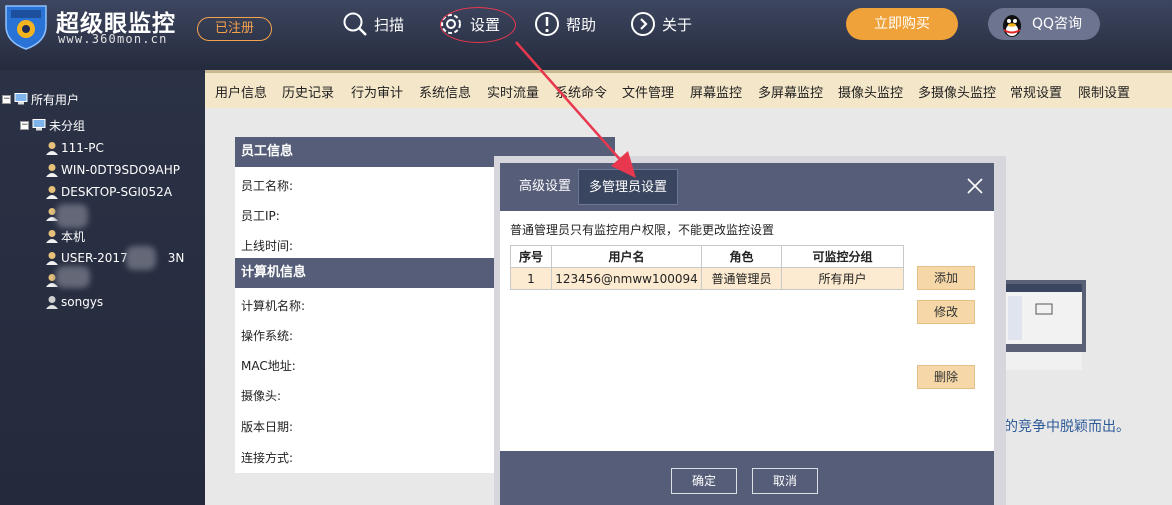 The height and width of the screenshot is (505, 1172). What do you see at coordinates (741, 256) in the screenshot?
I see `column-header: 角色` at bounding box center [741, 256].